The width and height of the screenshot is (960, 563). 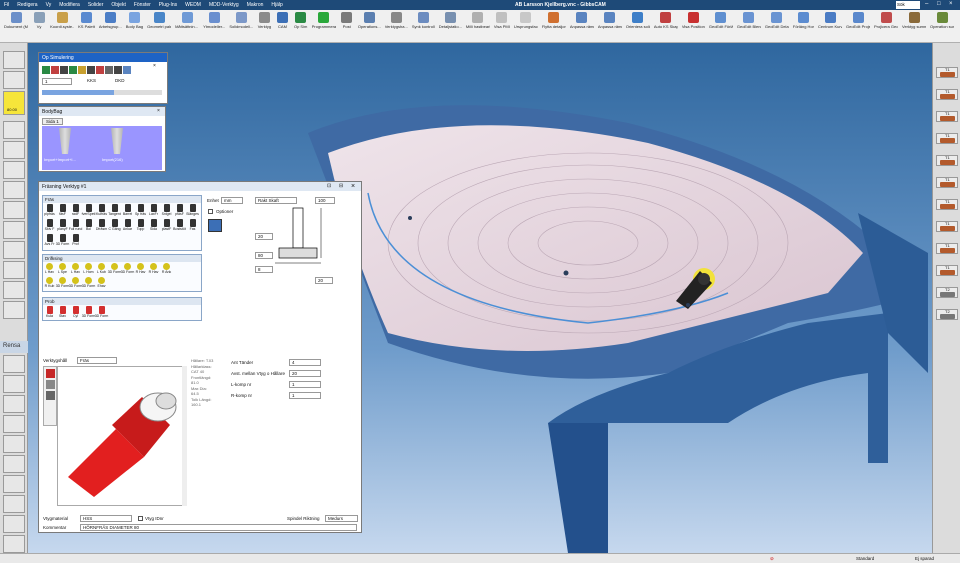 What do you see at coordinates (154, 66) in the screenshot?
I see `panel-close-icon: ×` at bounding box center [154, 66].